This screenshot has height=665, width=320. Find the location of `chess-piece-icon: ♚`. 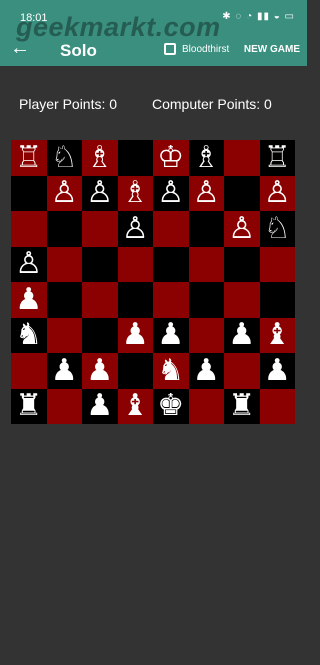

chess-piece-icon: ♚ is located at coordinates (170, 406).